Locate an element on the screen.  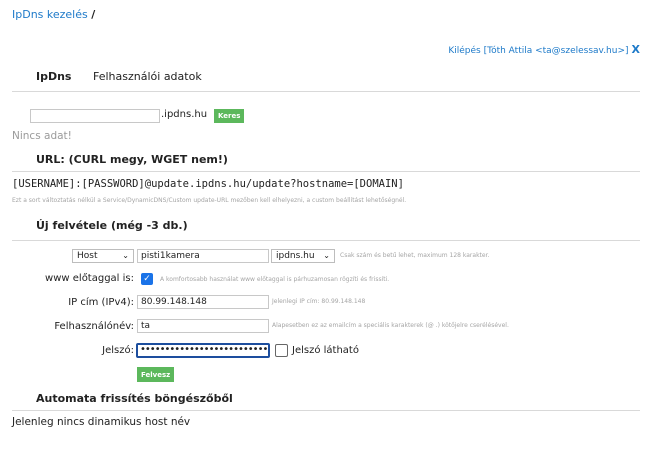
auto-refresh-title: Automata frissítés böngészőből is located at coordinates (134, 398).